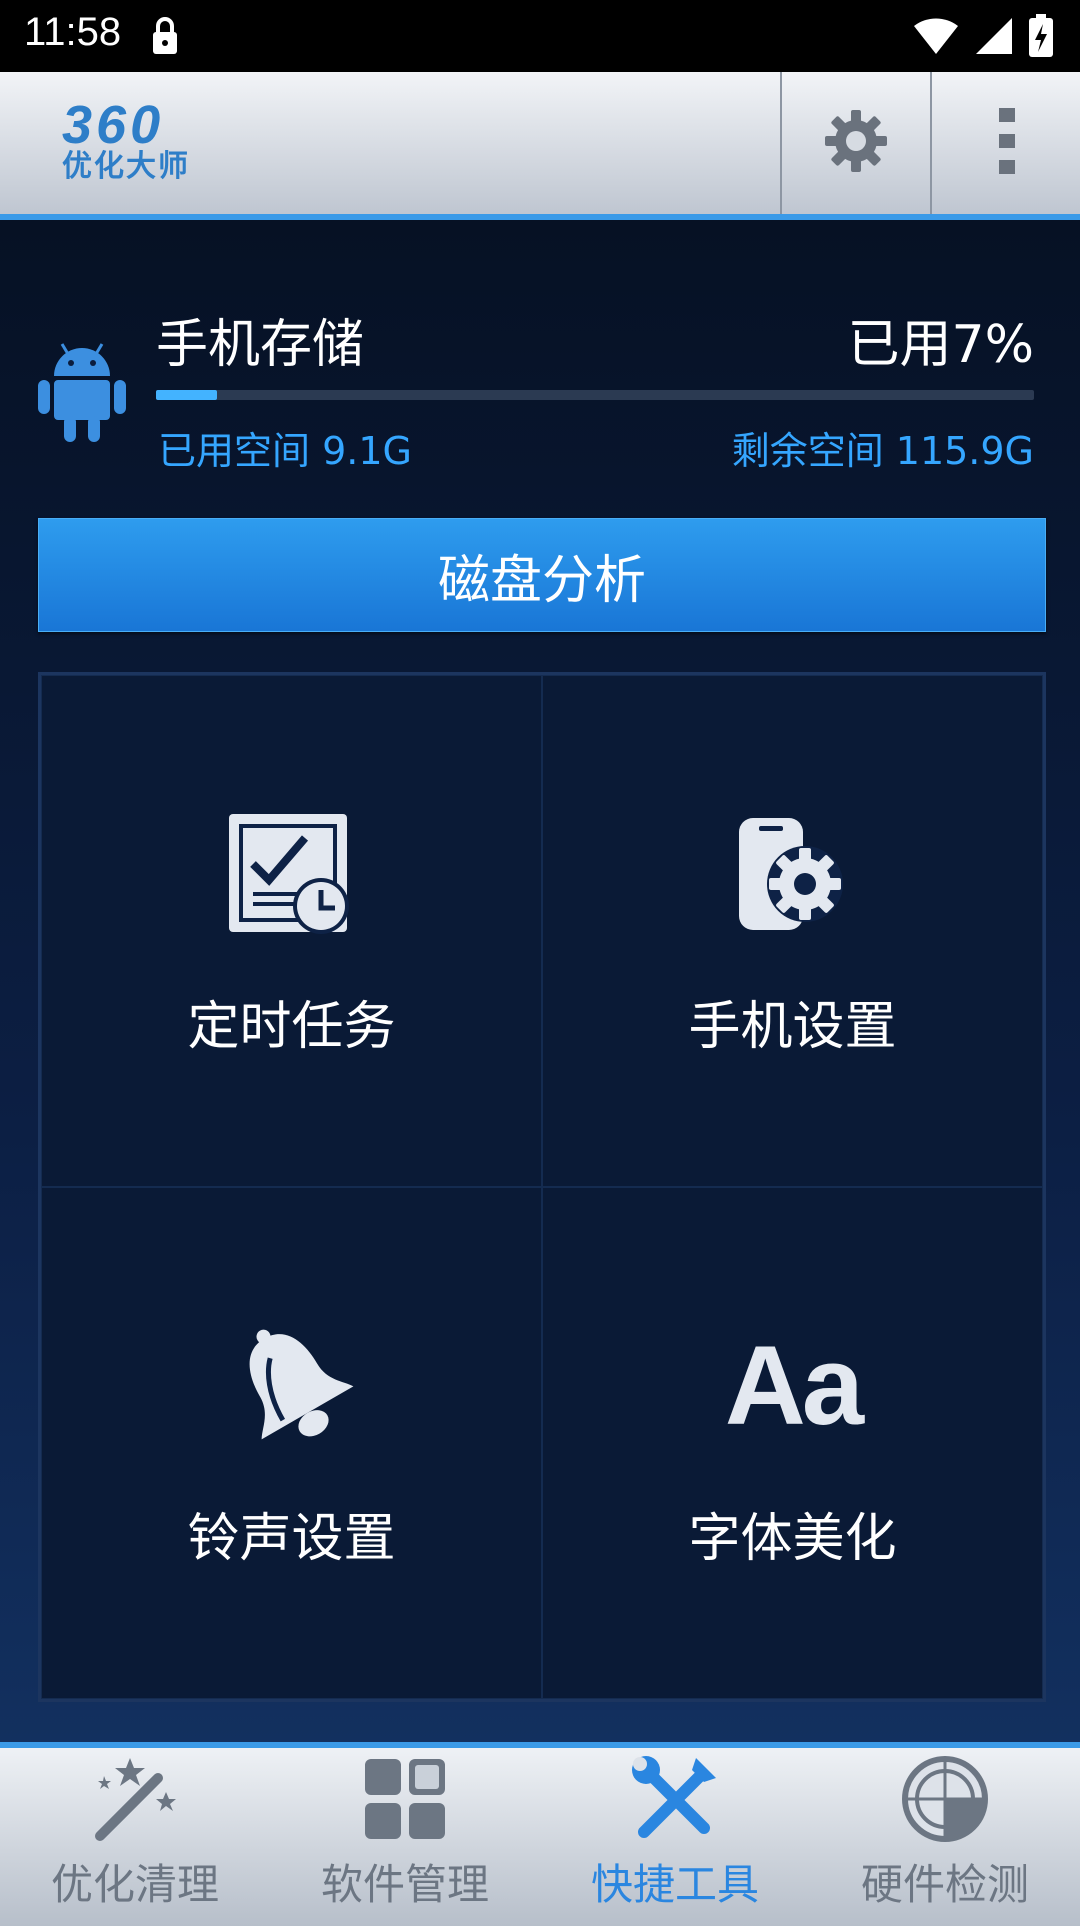 Image resolution: width=1080 pixels, height=1926 pixels. What do you see at coordinates (674, 1884) in the screenshot?
I see `tab-label: 快捷工具` at bounding box center [674, 1884].